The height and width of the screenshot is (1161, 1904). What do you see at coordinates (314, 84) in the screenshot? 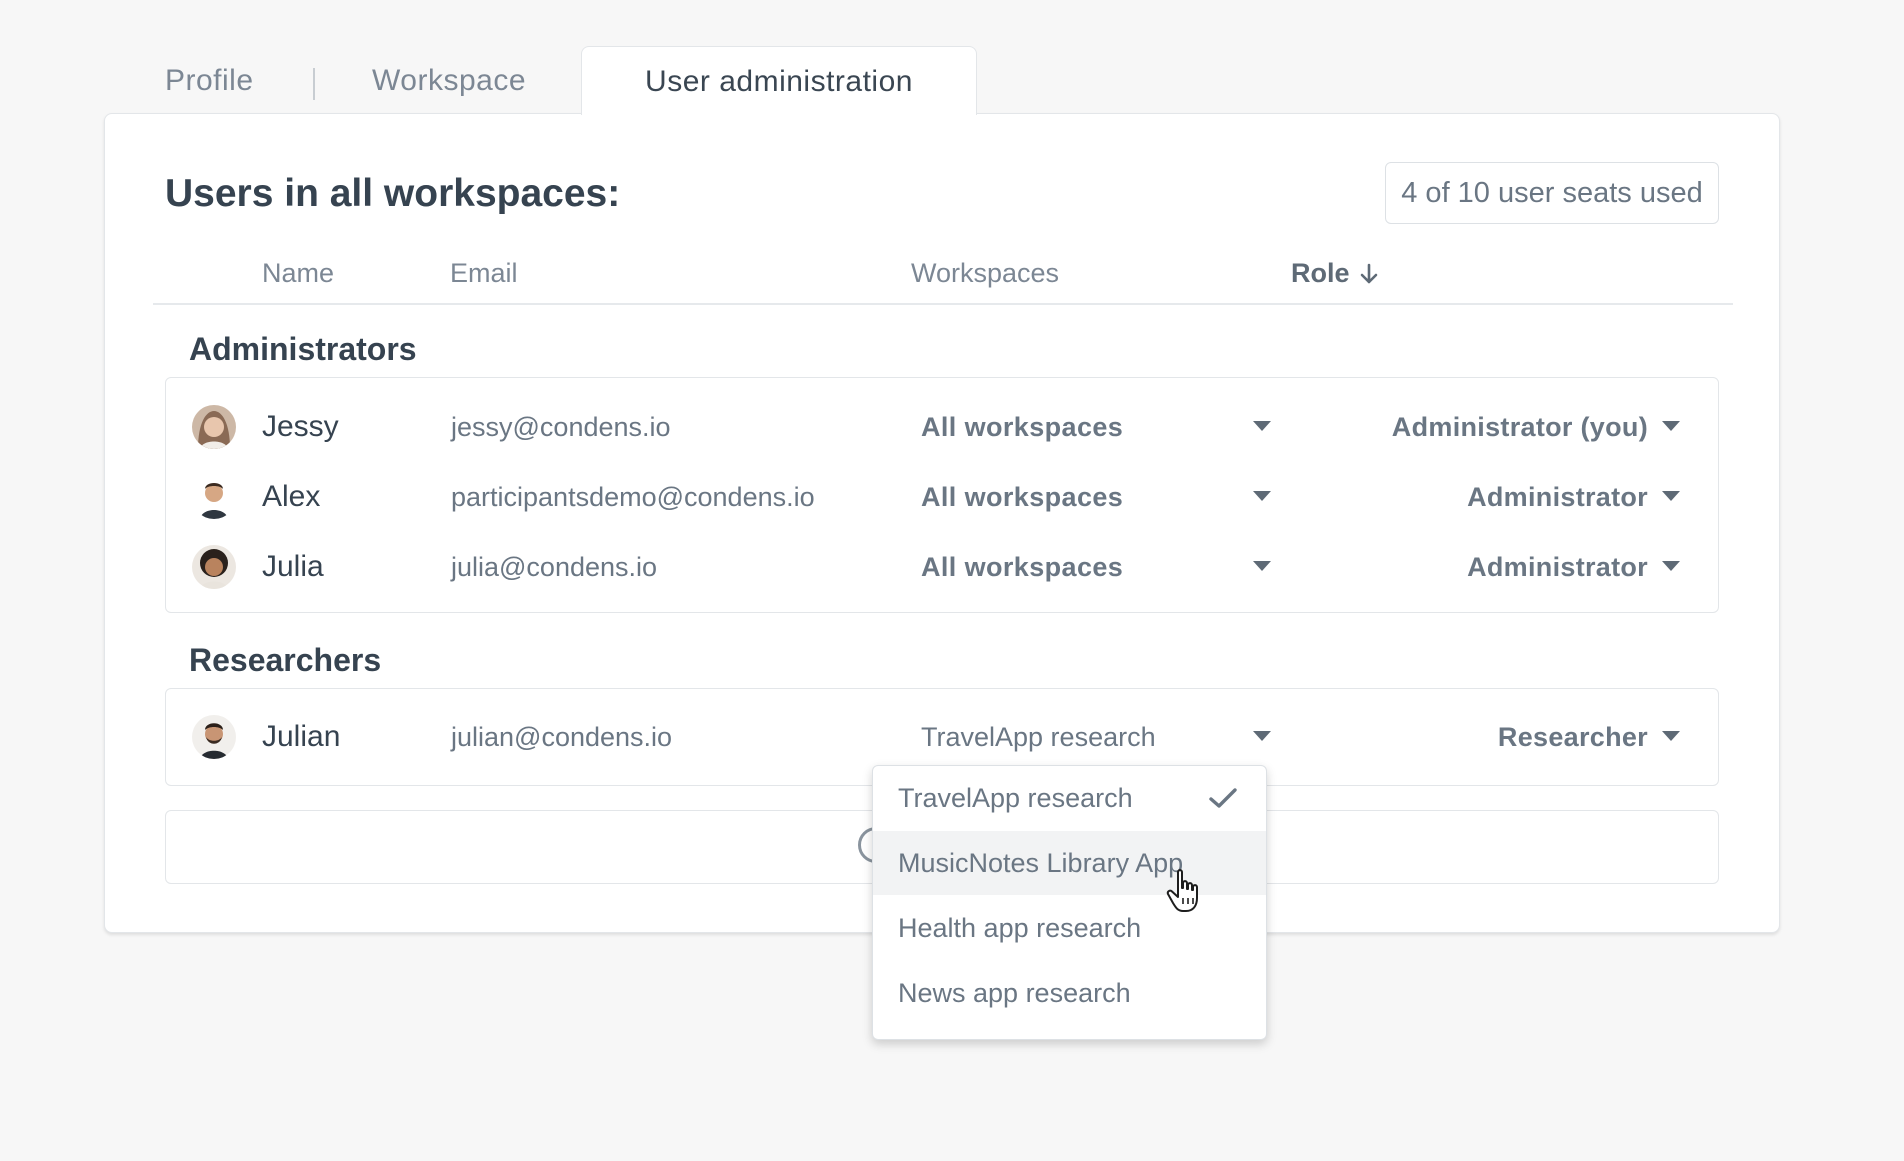
I see `tab-separator` at bounding box center [314, 84].